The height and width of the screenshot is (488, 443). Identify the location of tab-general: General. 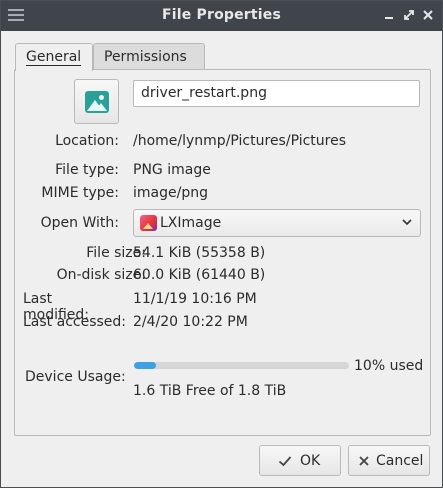
(54, 57).